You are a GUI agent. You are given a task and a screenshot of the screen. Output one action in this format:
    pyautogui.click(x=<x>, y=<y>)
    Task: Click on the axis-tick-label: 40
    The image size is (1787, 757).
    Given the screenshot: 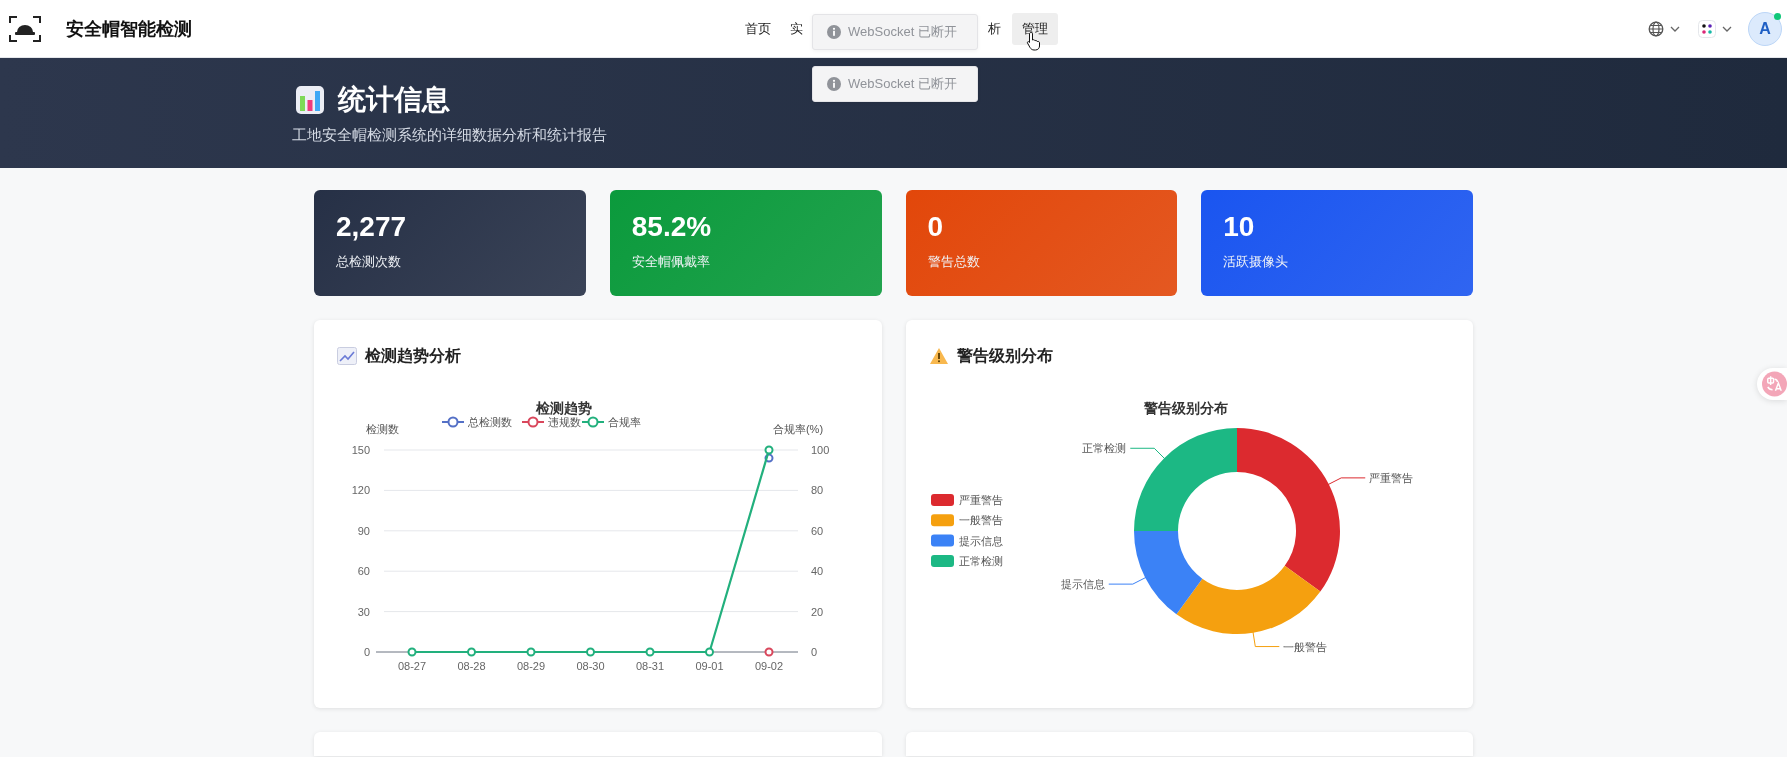 What is the action you would take?
    pyautogui.click(x=817, y=571)
    